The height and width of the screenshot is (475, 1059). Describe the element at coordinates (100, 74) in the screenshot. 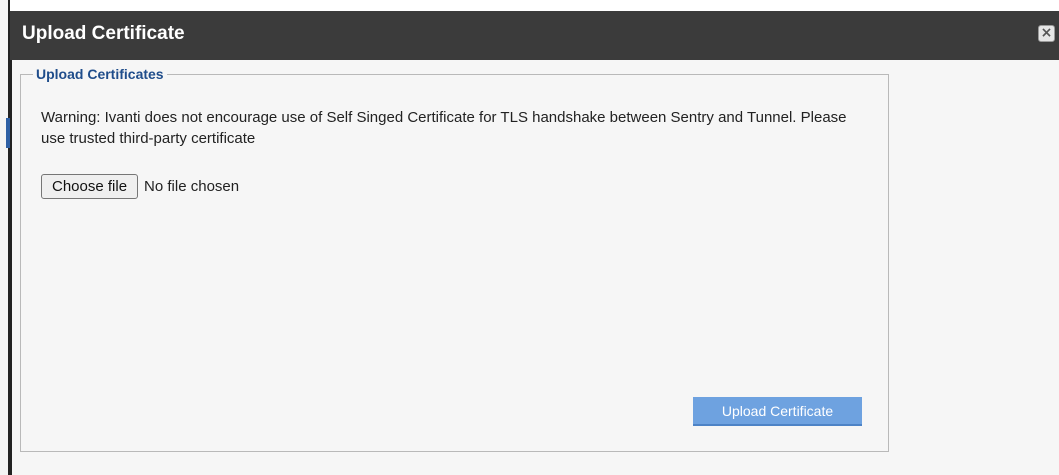

I see `fieldset-legend: Upload Certificates` at that location.